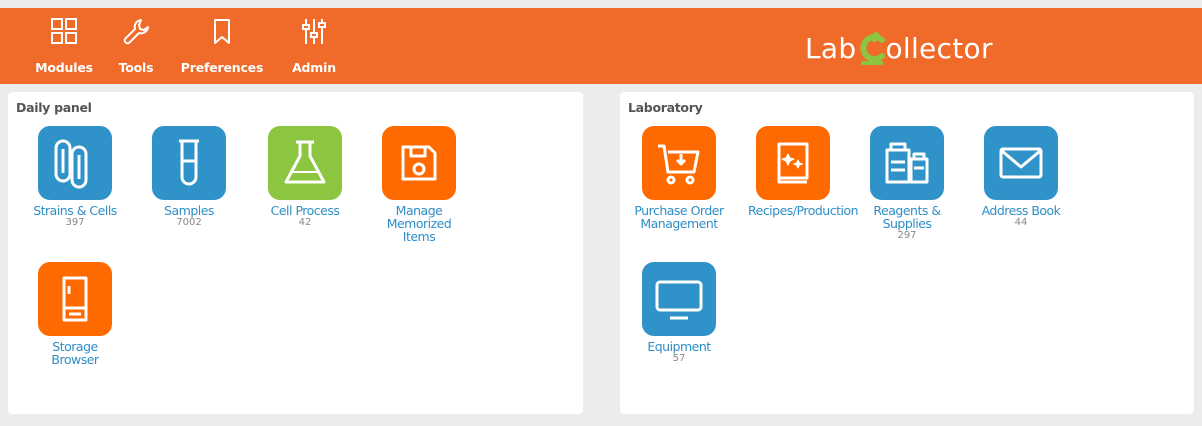 The height and width of the screenshot is (426, 1202). Describe the element at coordinates (136, 67) in the screenshot. I see `nav-tools-label: Tools` at that location.